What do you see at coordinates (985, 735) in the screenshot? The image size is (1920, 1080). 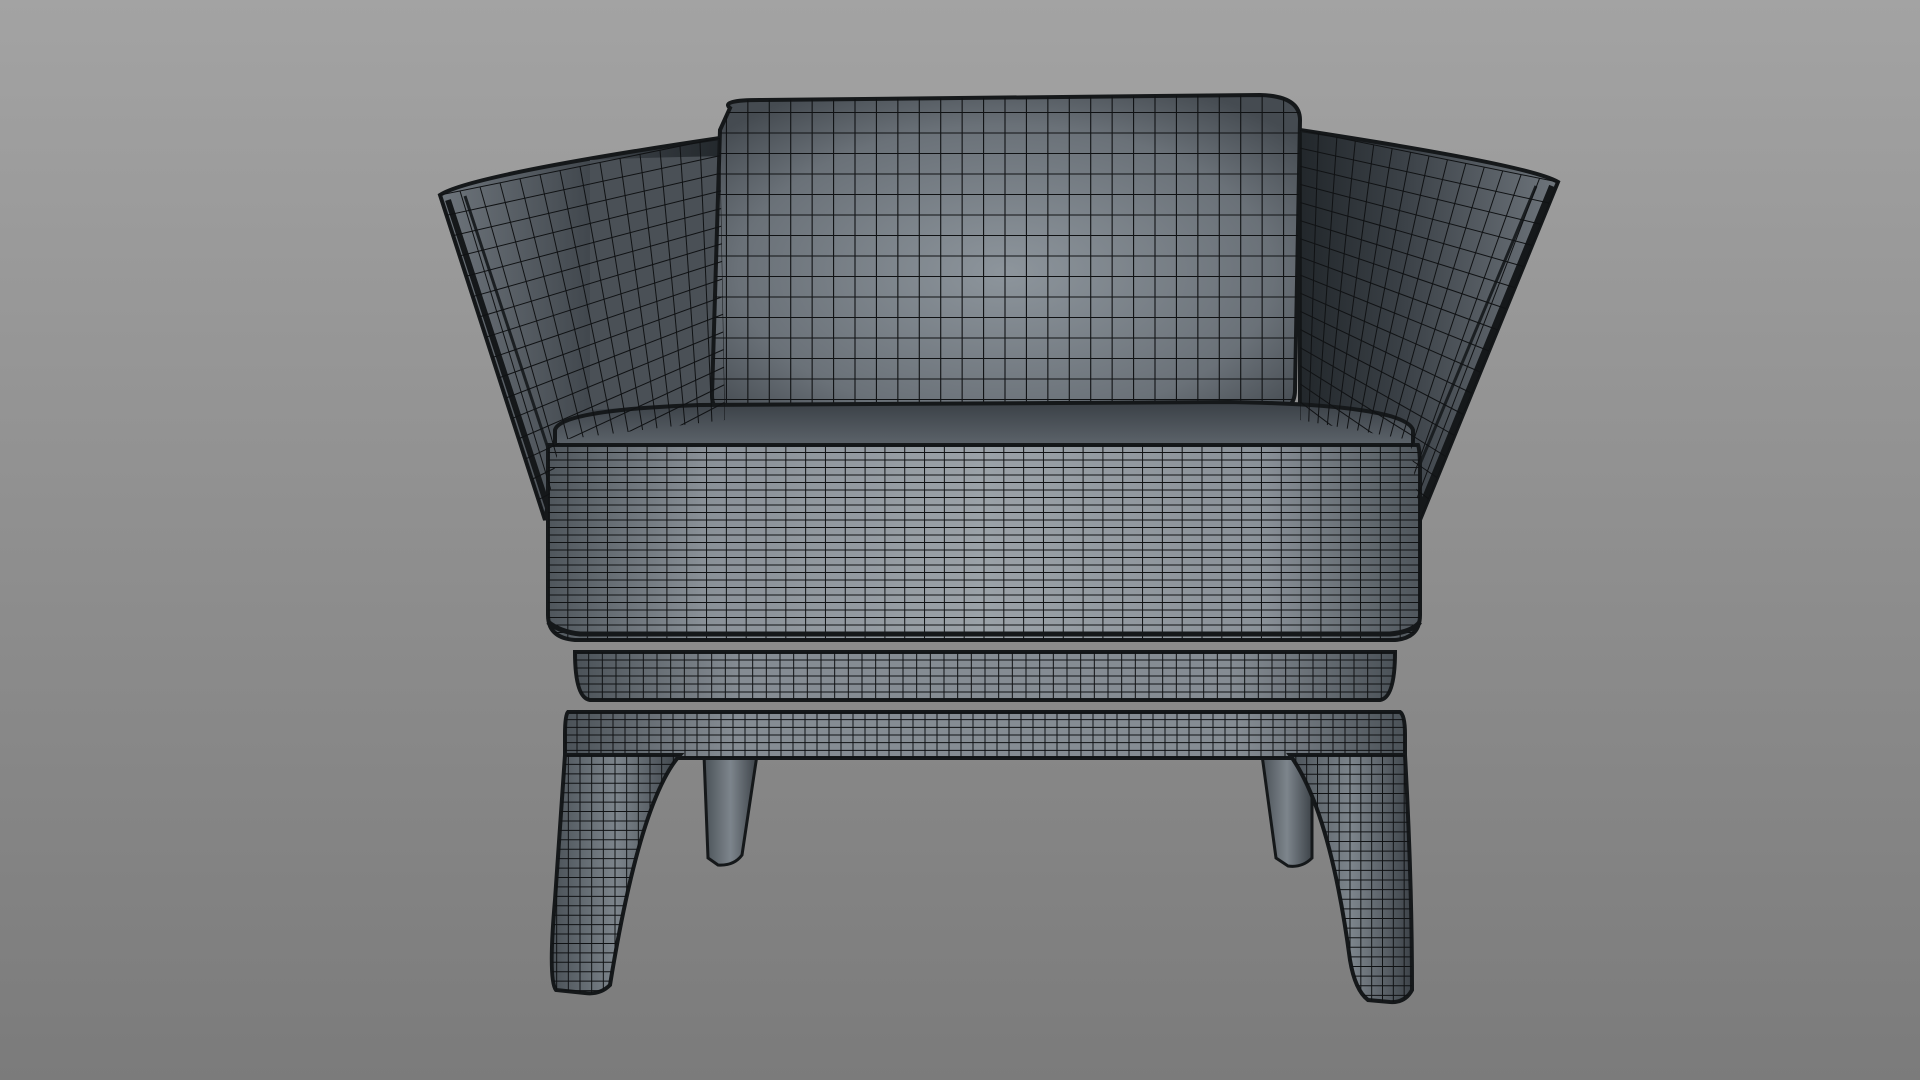 I see `base-frame` at bounding box center [985, 735].